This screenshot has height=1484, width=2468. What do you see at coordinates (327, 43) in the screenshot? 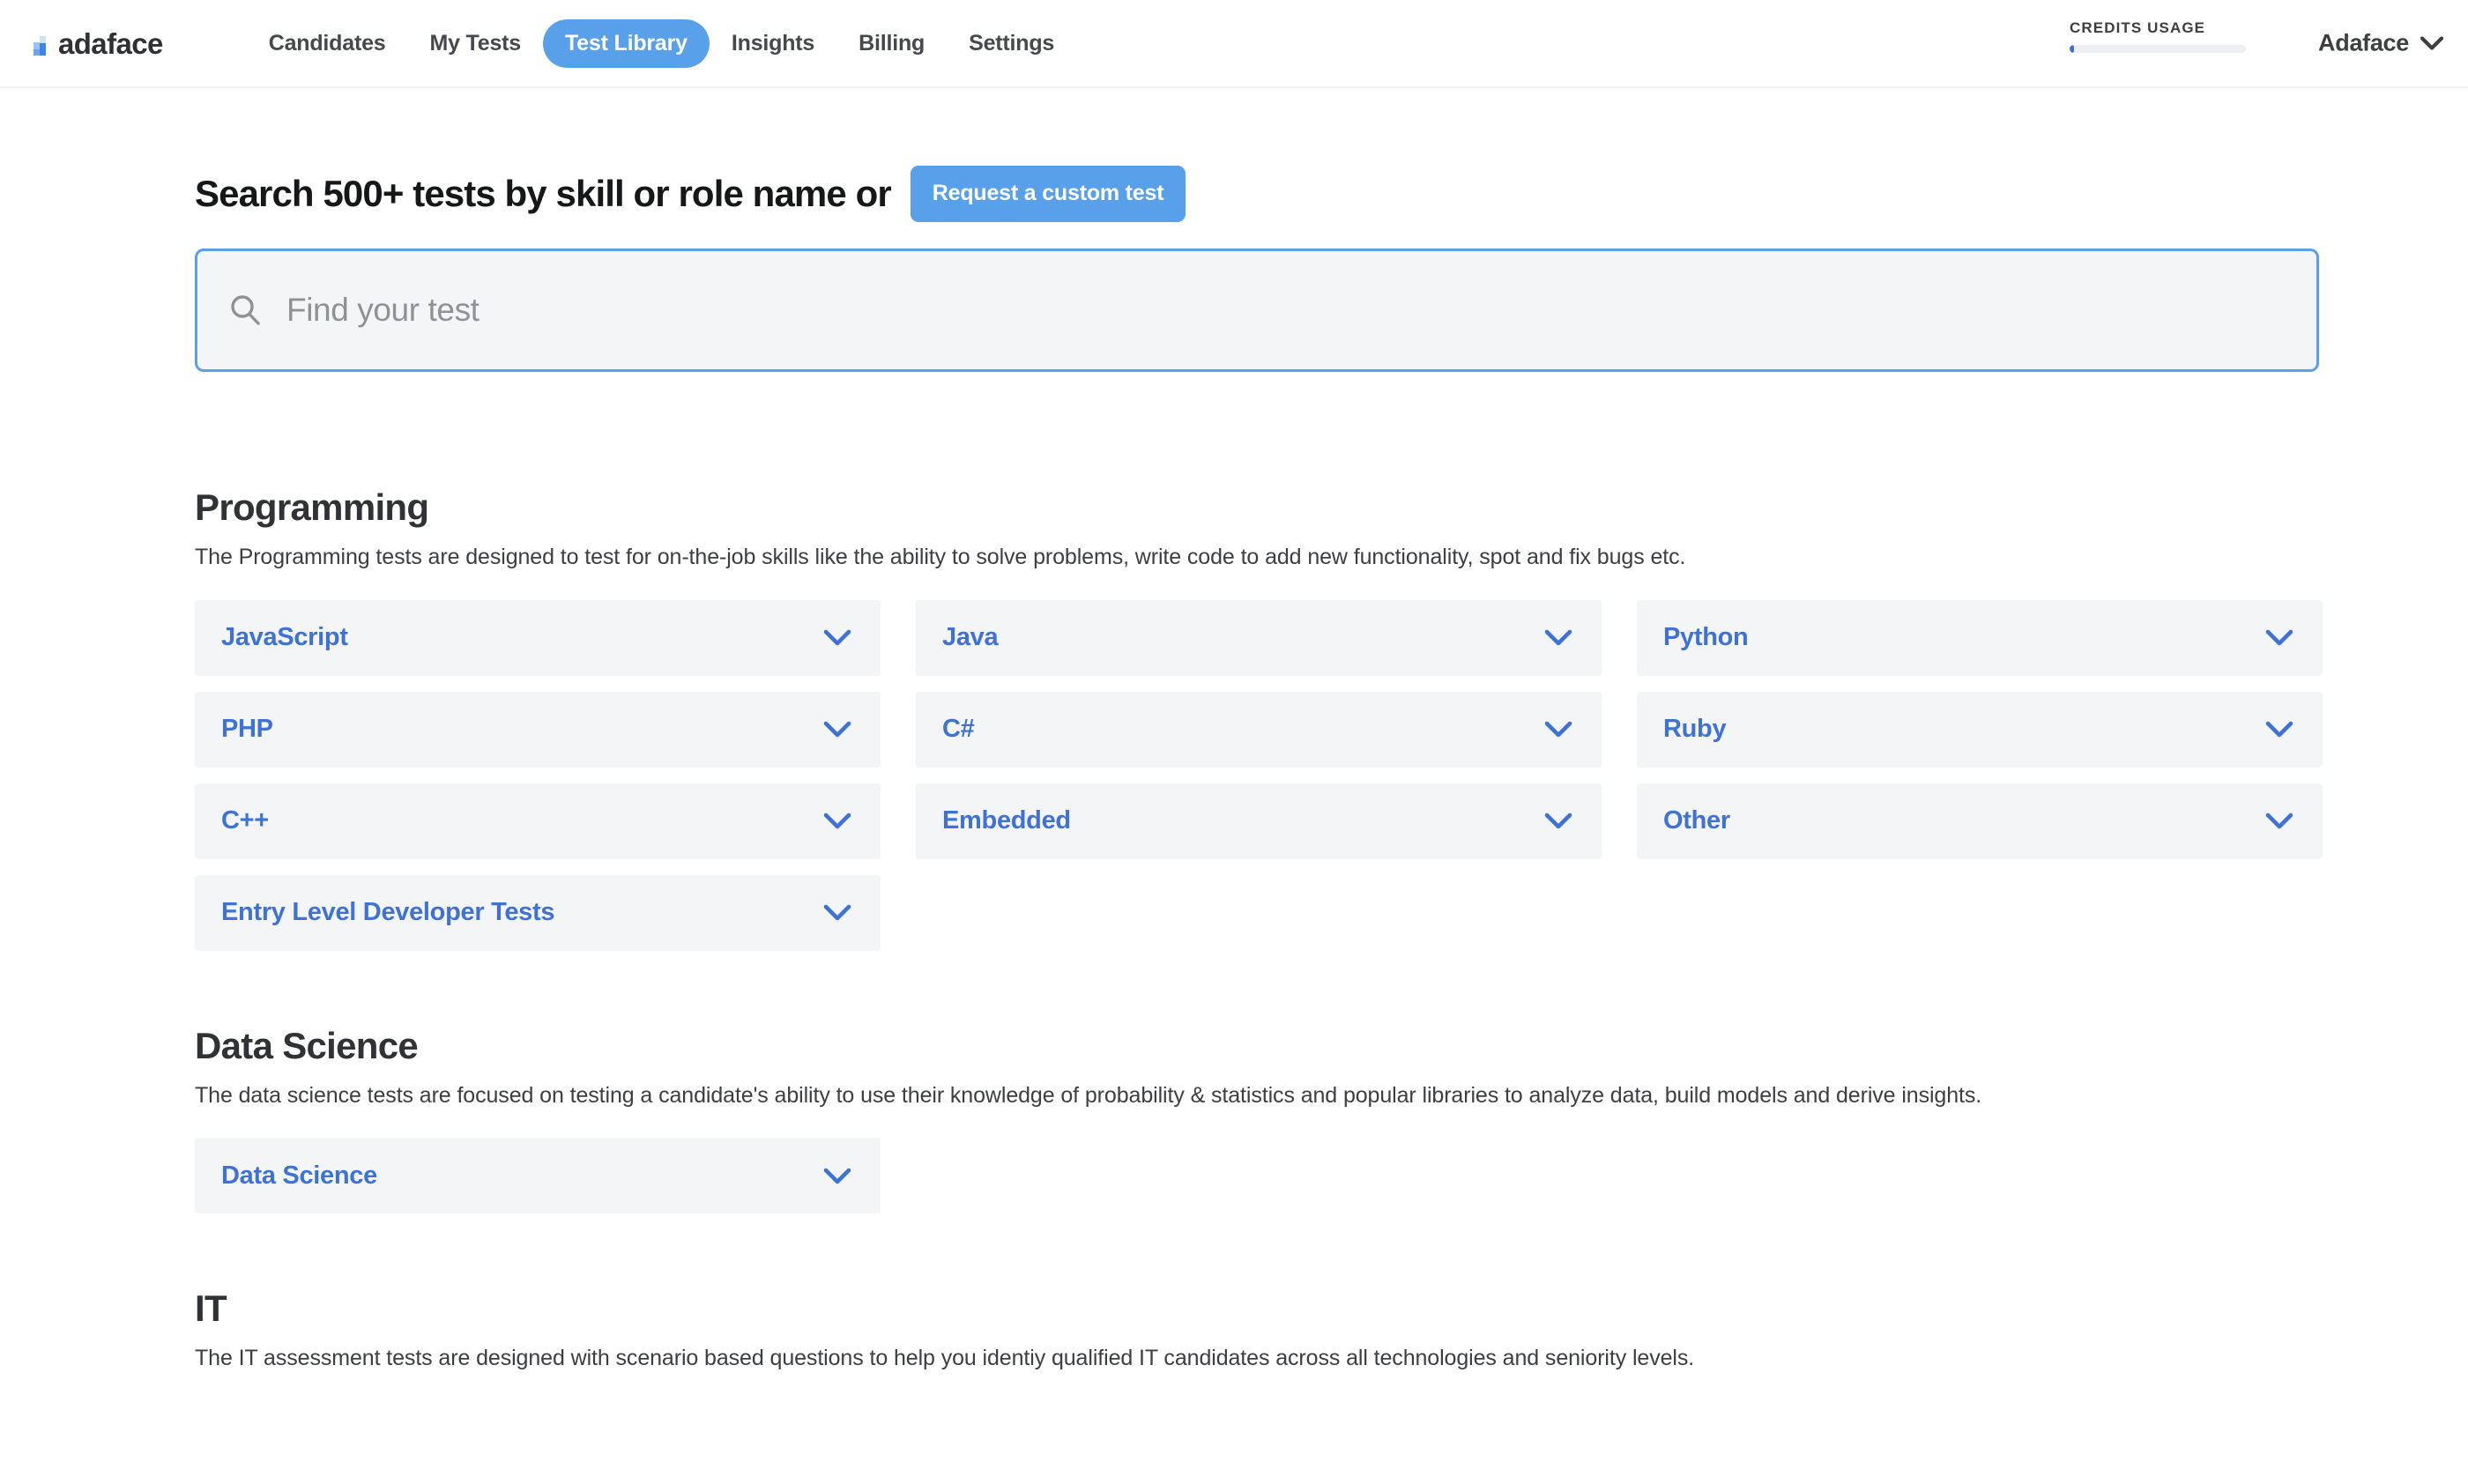
I see `nav-item-candidates: Candidates` at bounding box center [327, 43].